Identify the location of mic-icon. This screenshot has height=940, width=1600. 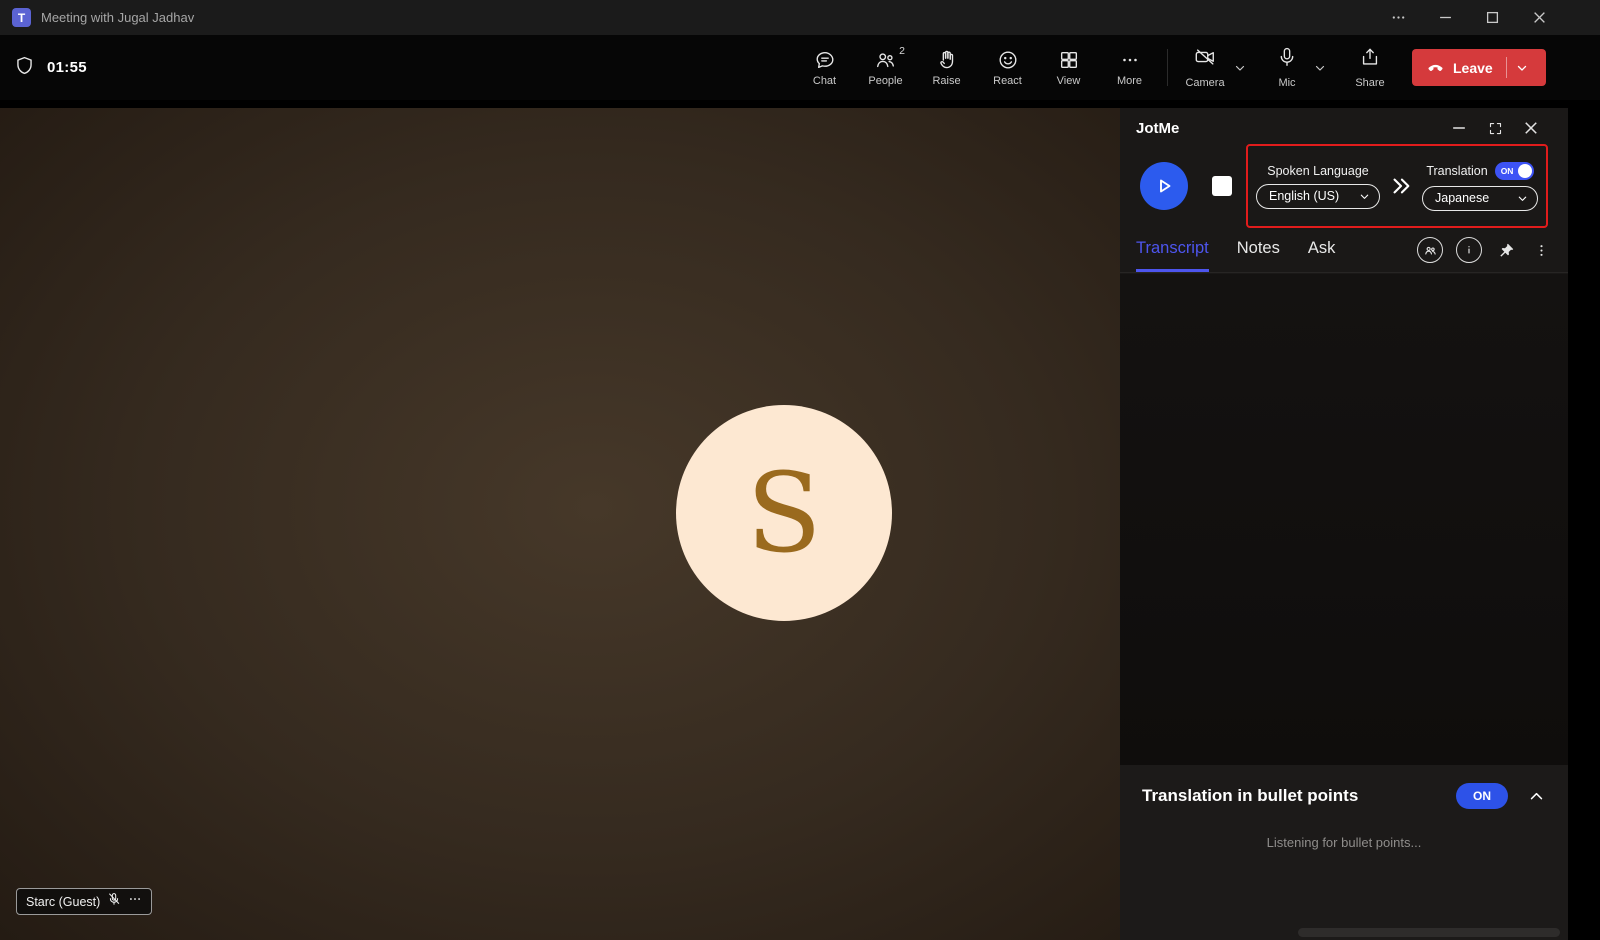
(1287, 59).